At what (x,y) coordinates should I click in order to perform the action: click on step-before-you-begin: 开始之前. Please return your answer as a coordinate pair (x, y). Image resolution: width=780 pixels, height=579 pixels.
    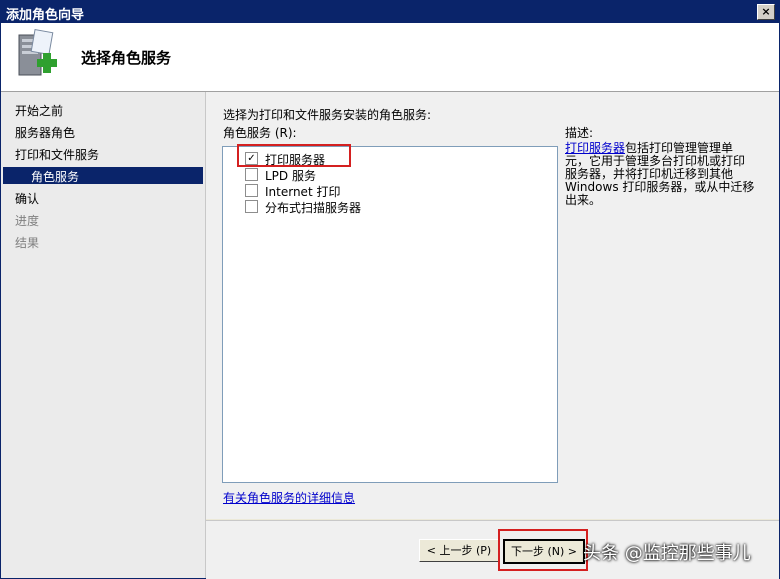
    Looking at the image, I should click on (39, 110).